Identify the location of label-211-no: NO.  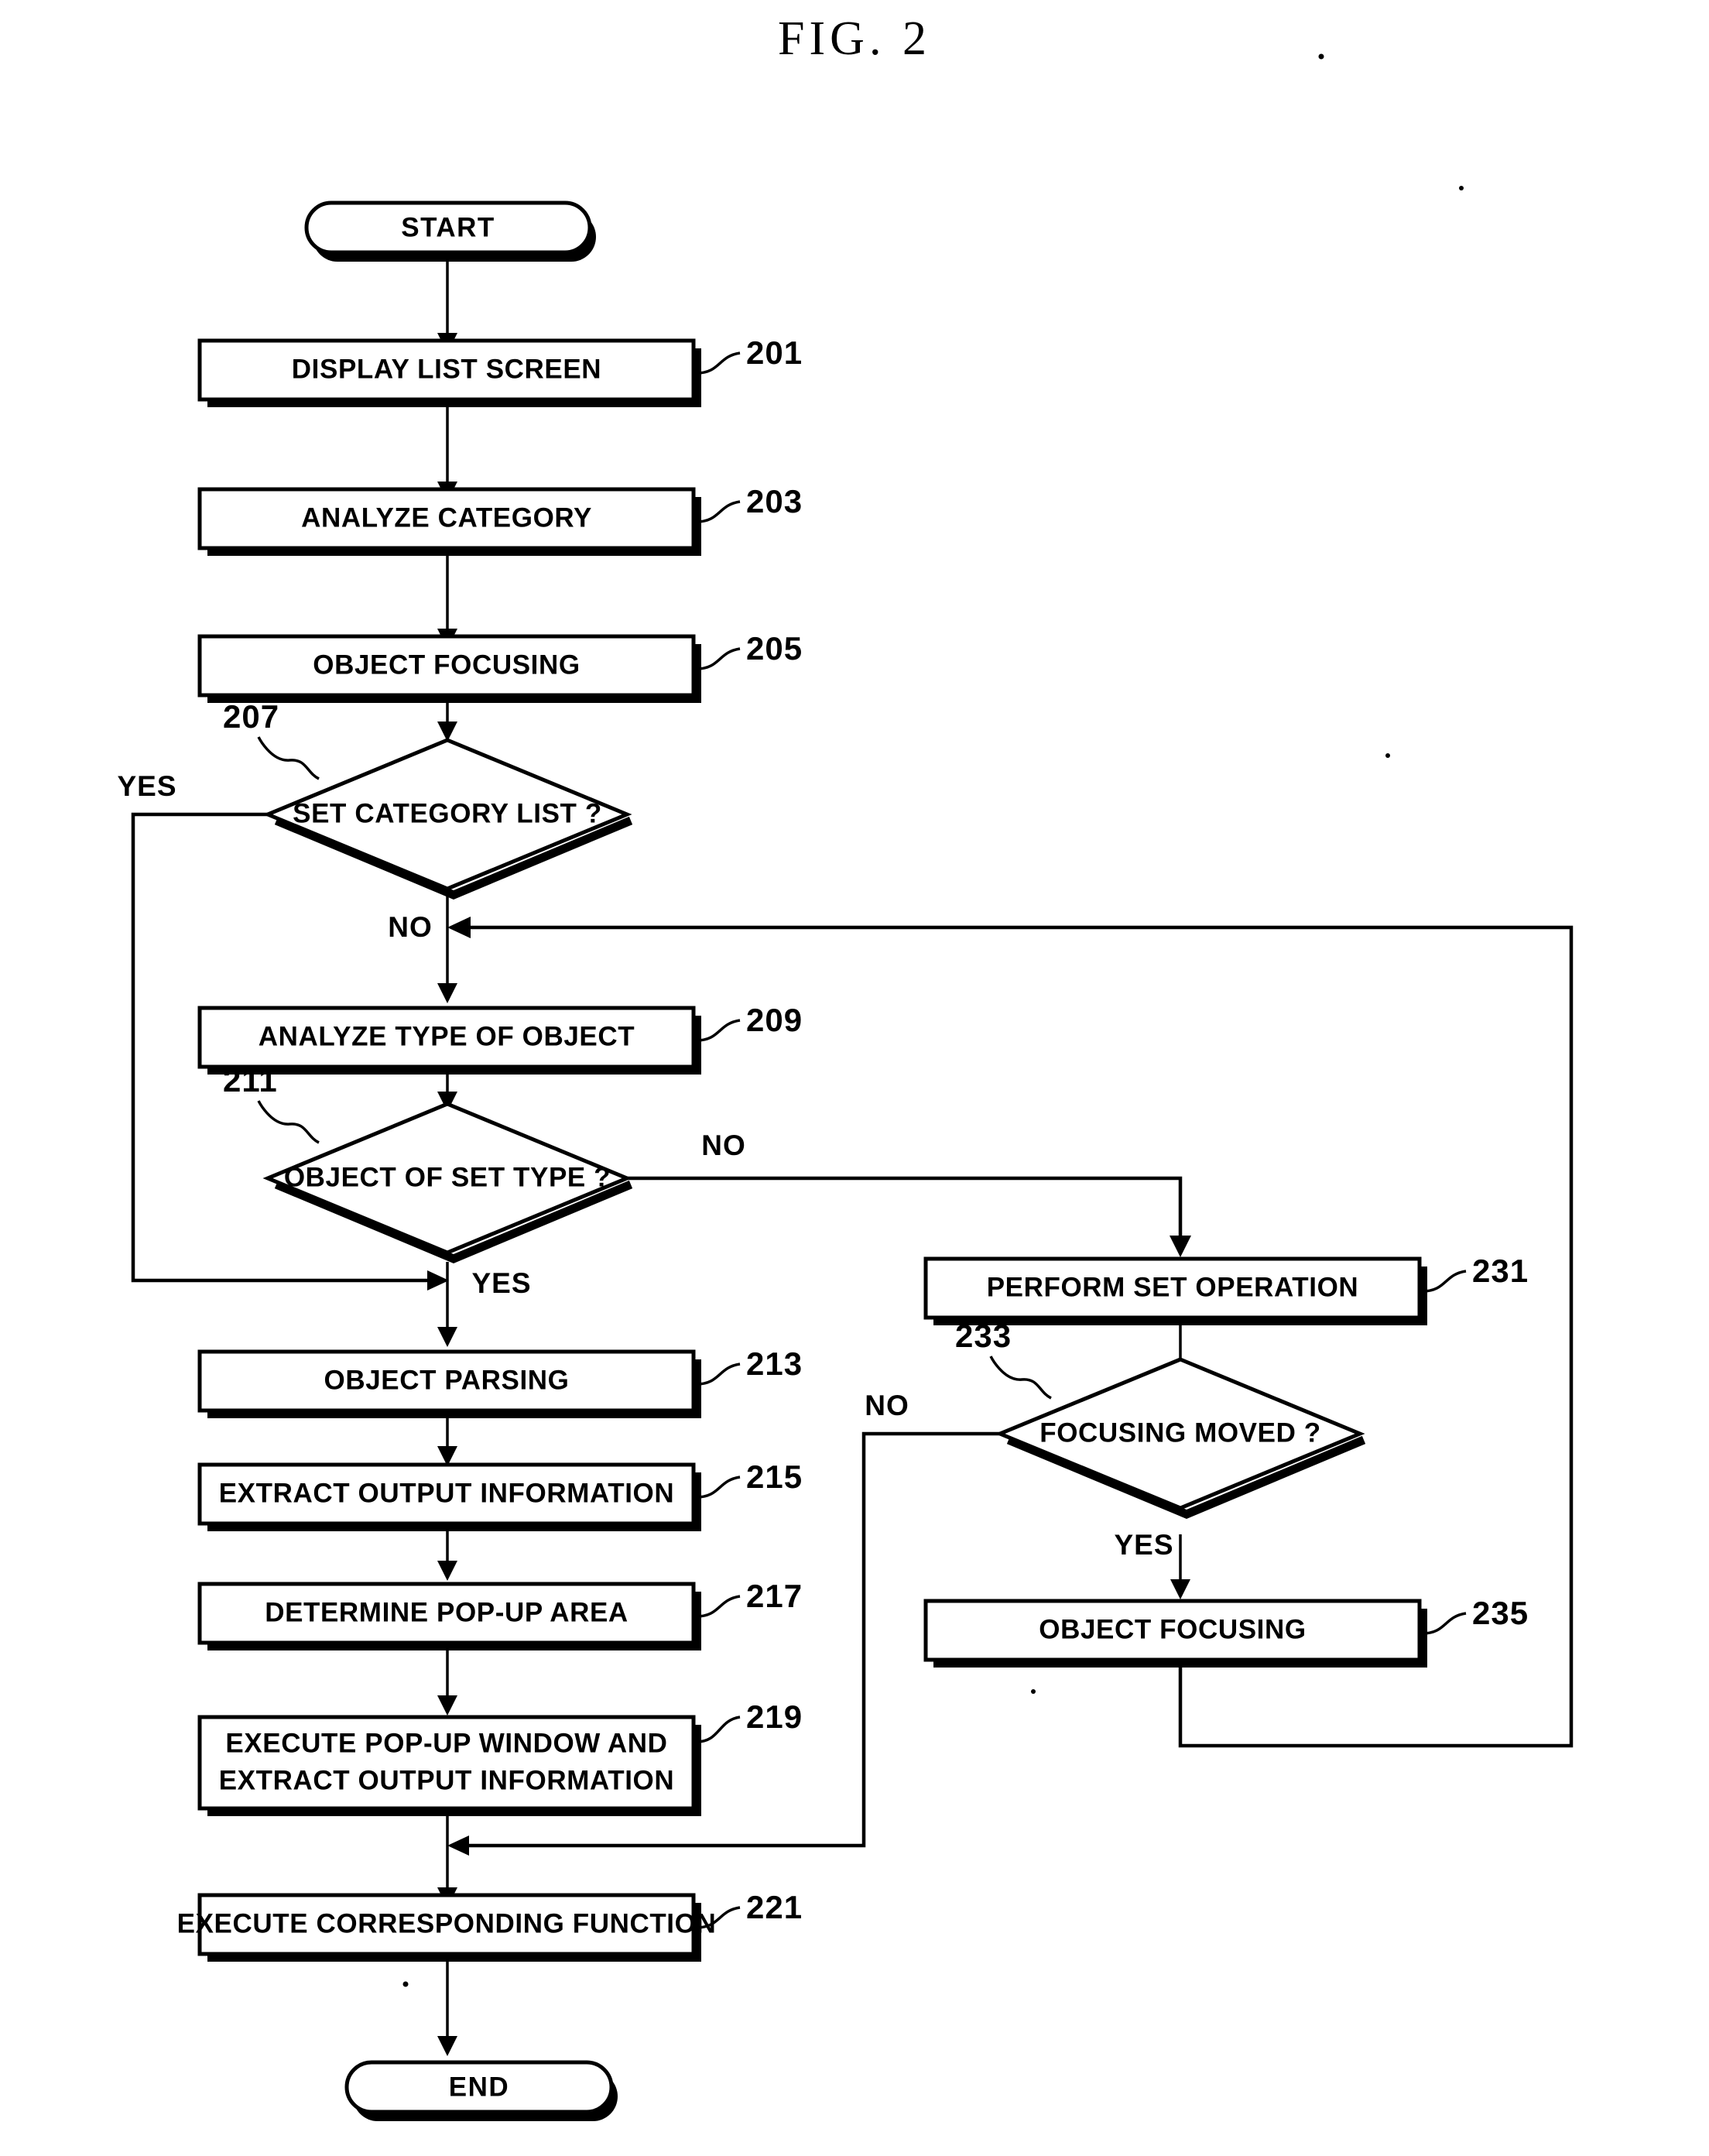
(723, 1145).